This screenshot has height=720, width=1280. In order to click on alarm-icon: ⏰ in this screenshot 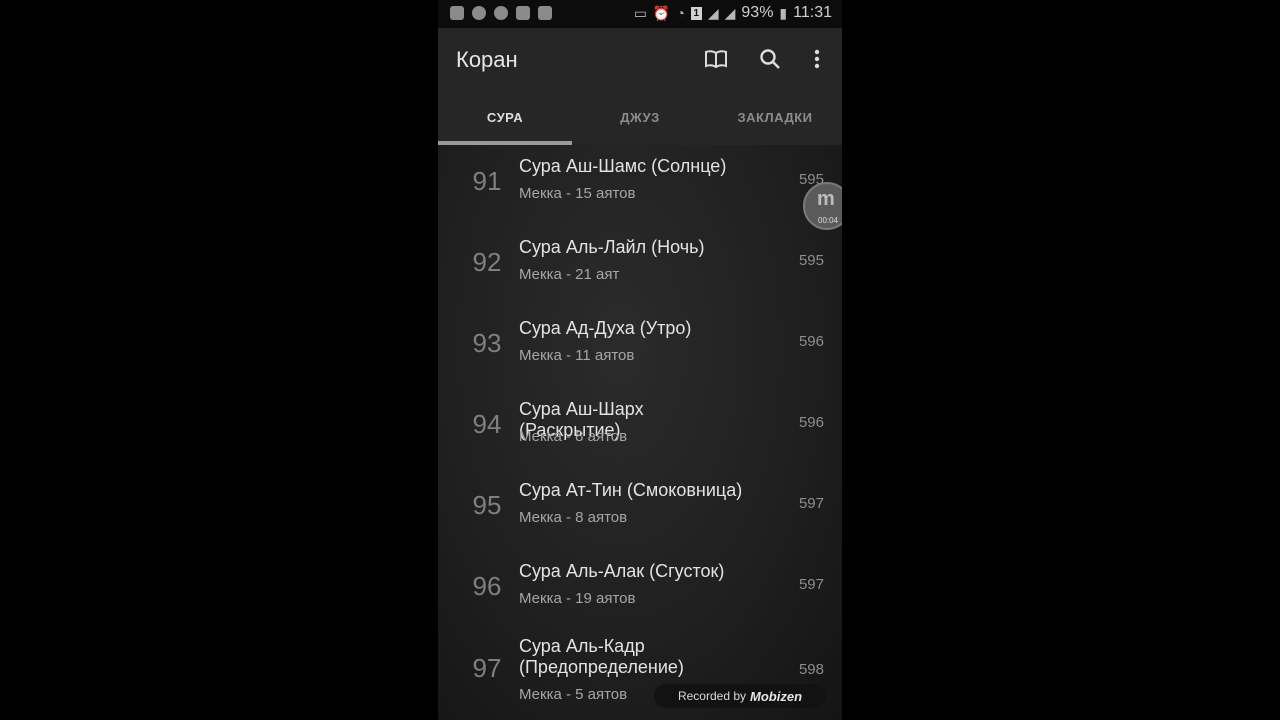, I will do `click(661, 12)`.